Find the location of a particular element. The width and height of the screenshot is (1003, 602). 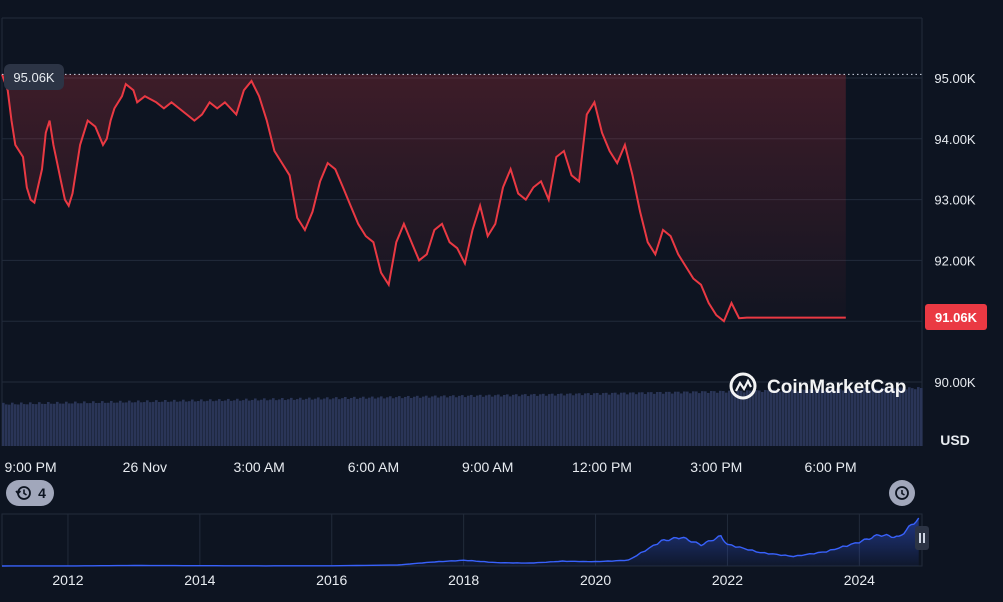

x-tick-label: 6:00 PM is located at coordinates (831, 467).